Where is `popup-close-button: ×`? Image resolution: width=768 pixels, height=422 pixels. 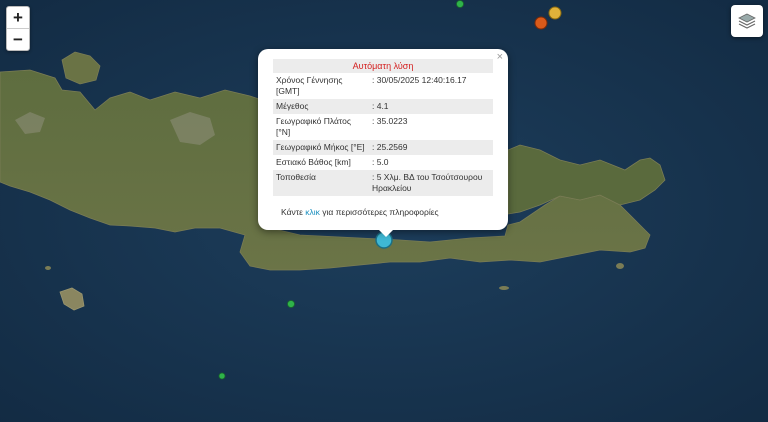
popup-close-button: × is located at coordinates (500, 57).